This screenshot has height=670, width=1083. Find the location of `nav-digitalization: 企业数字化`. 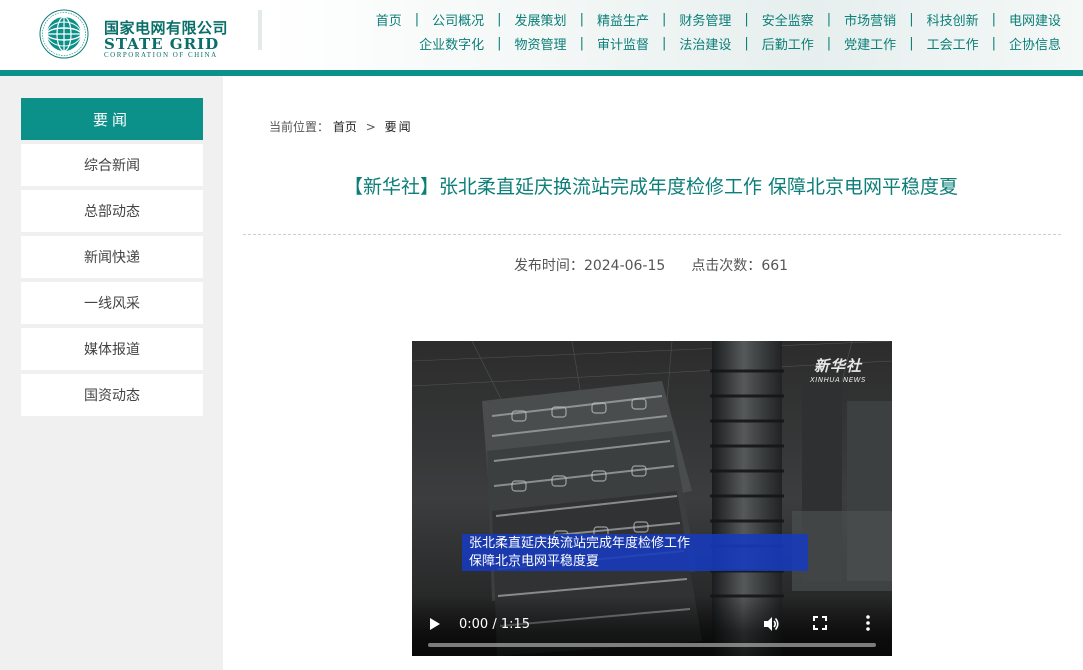

nav-digitalization: 企业数字化 is located at coordinates (451, 43).